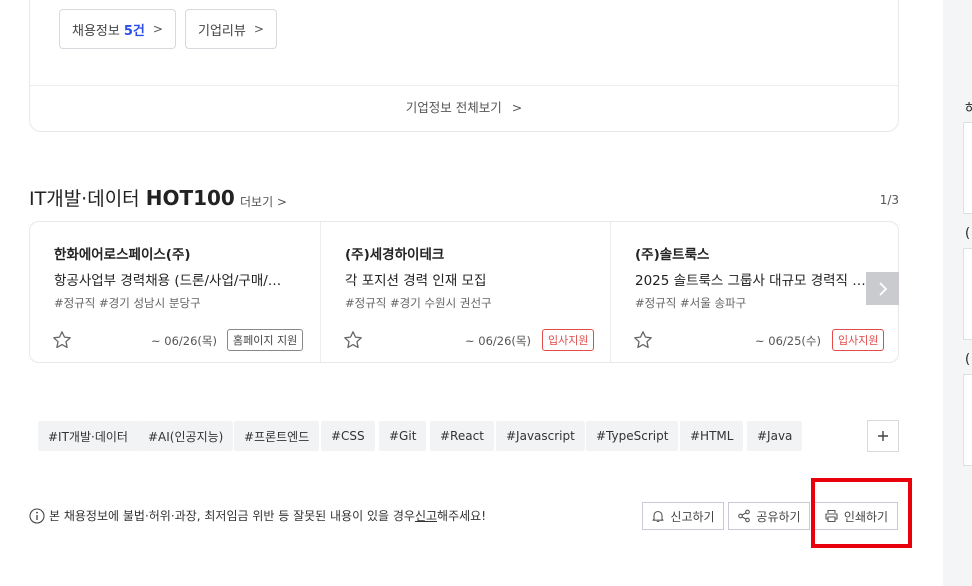 Image resolution: width=972 pixels, height=586 pixels. Describe the element at coordinates (265, 340) in the screenshot. I see `apply-button: 홈페이지 지원` at that location.